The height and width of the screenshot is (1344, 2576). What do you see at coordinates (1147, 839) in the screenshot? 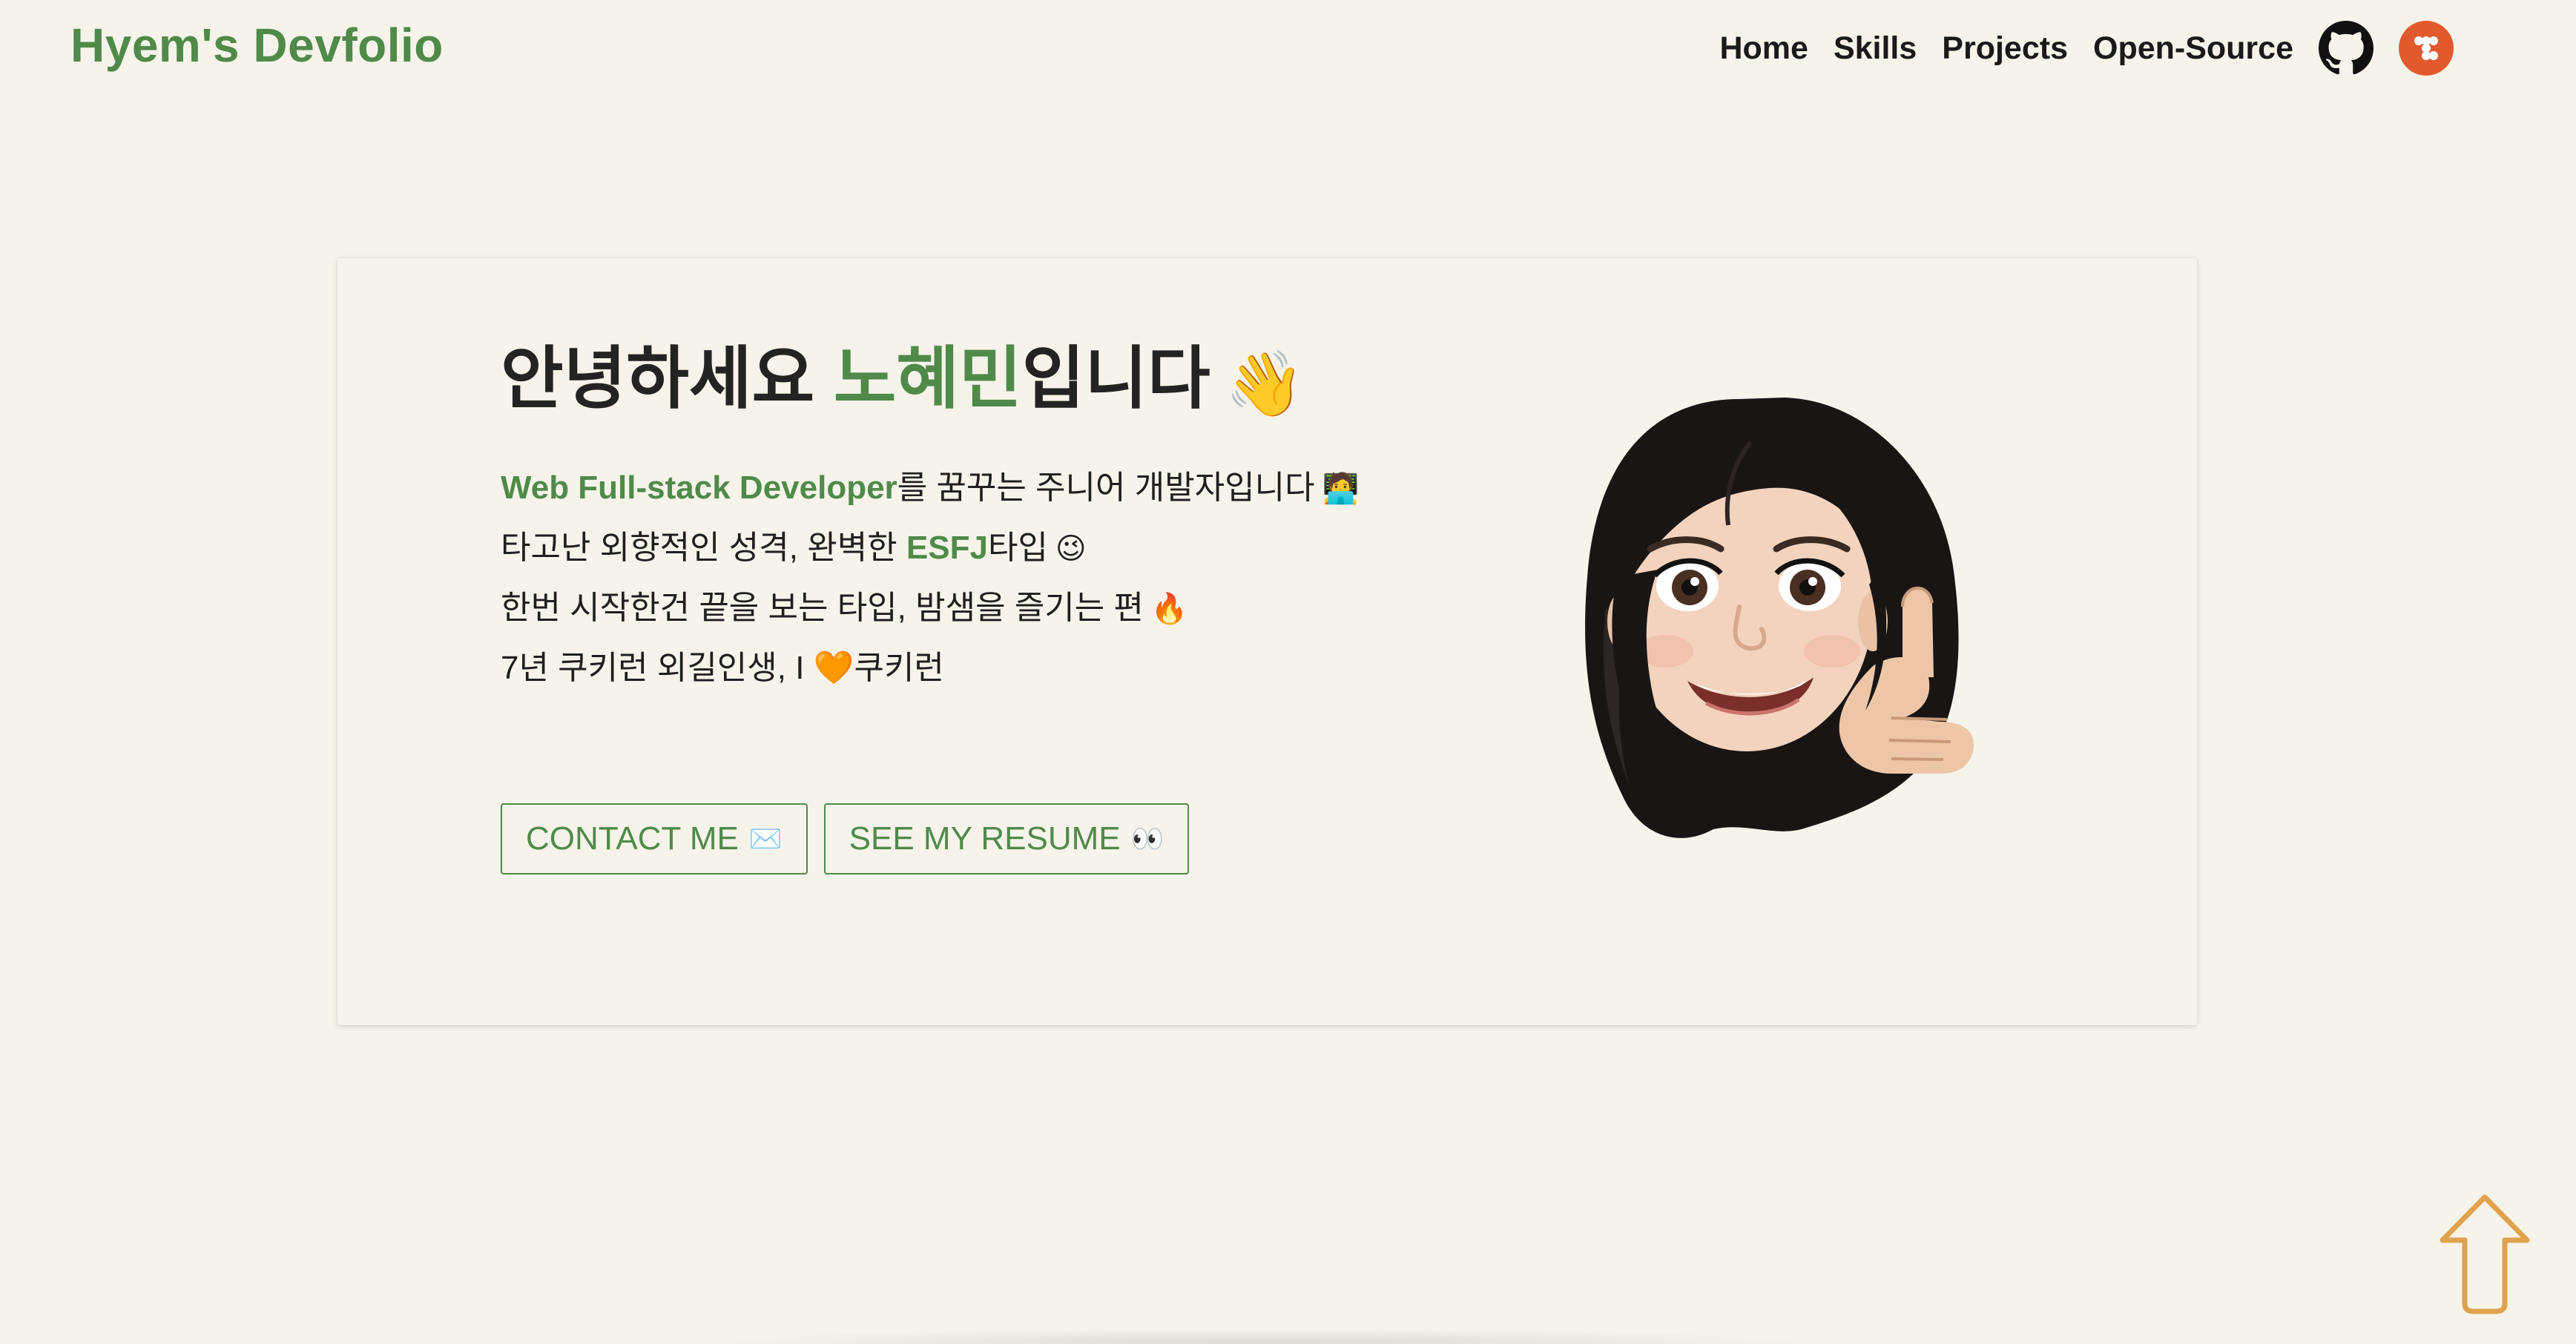
I see `eyes-icon: 👀` at bounding box center [1147, 839].